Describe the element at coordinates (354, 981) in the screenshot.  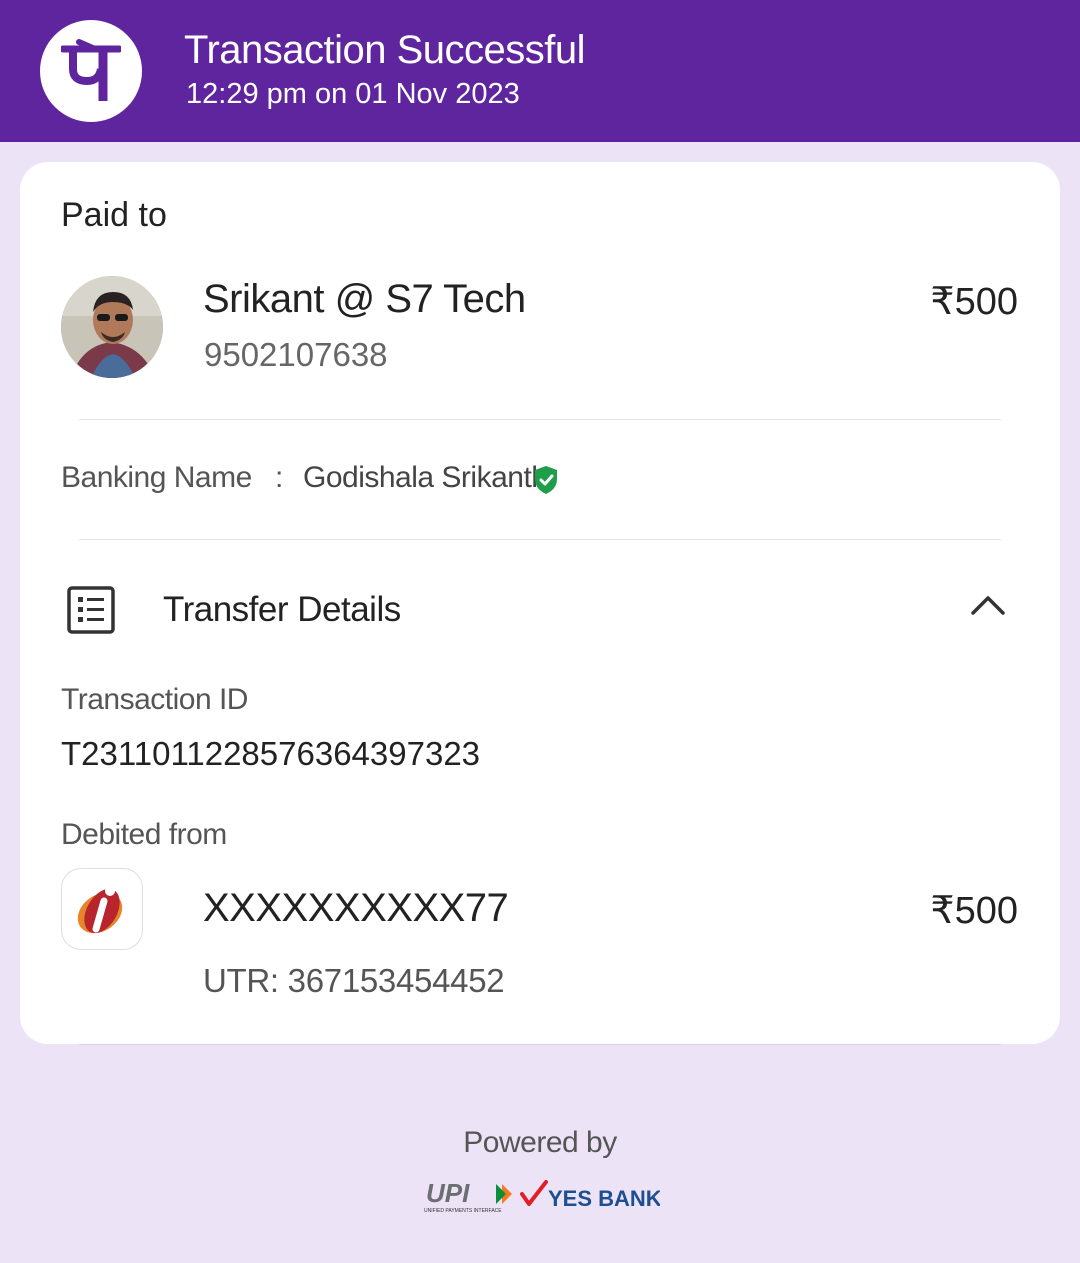
I see `utr-number: UTR: 367153454452` at that location.